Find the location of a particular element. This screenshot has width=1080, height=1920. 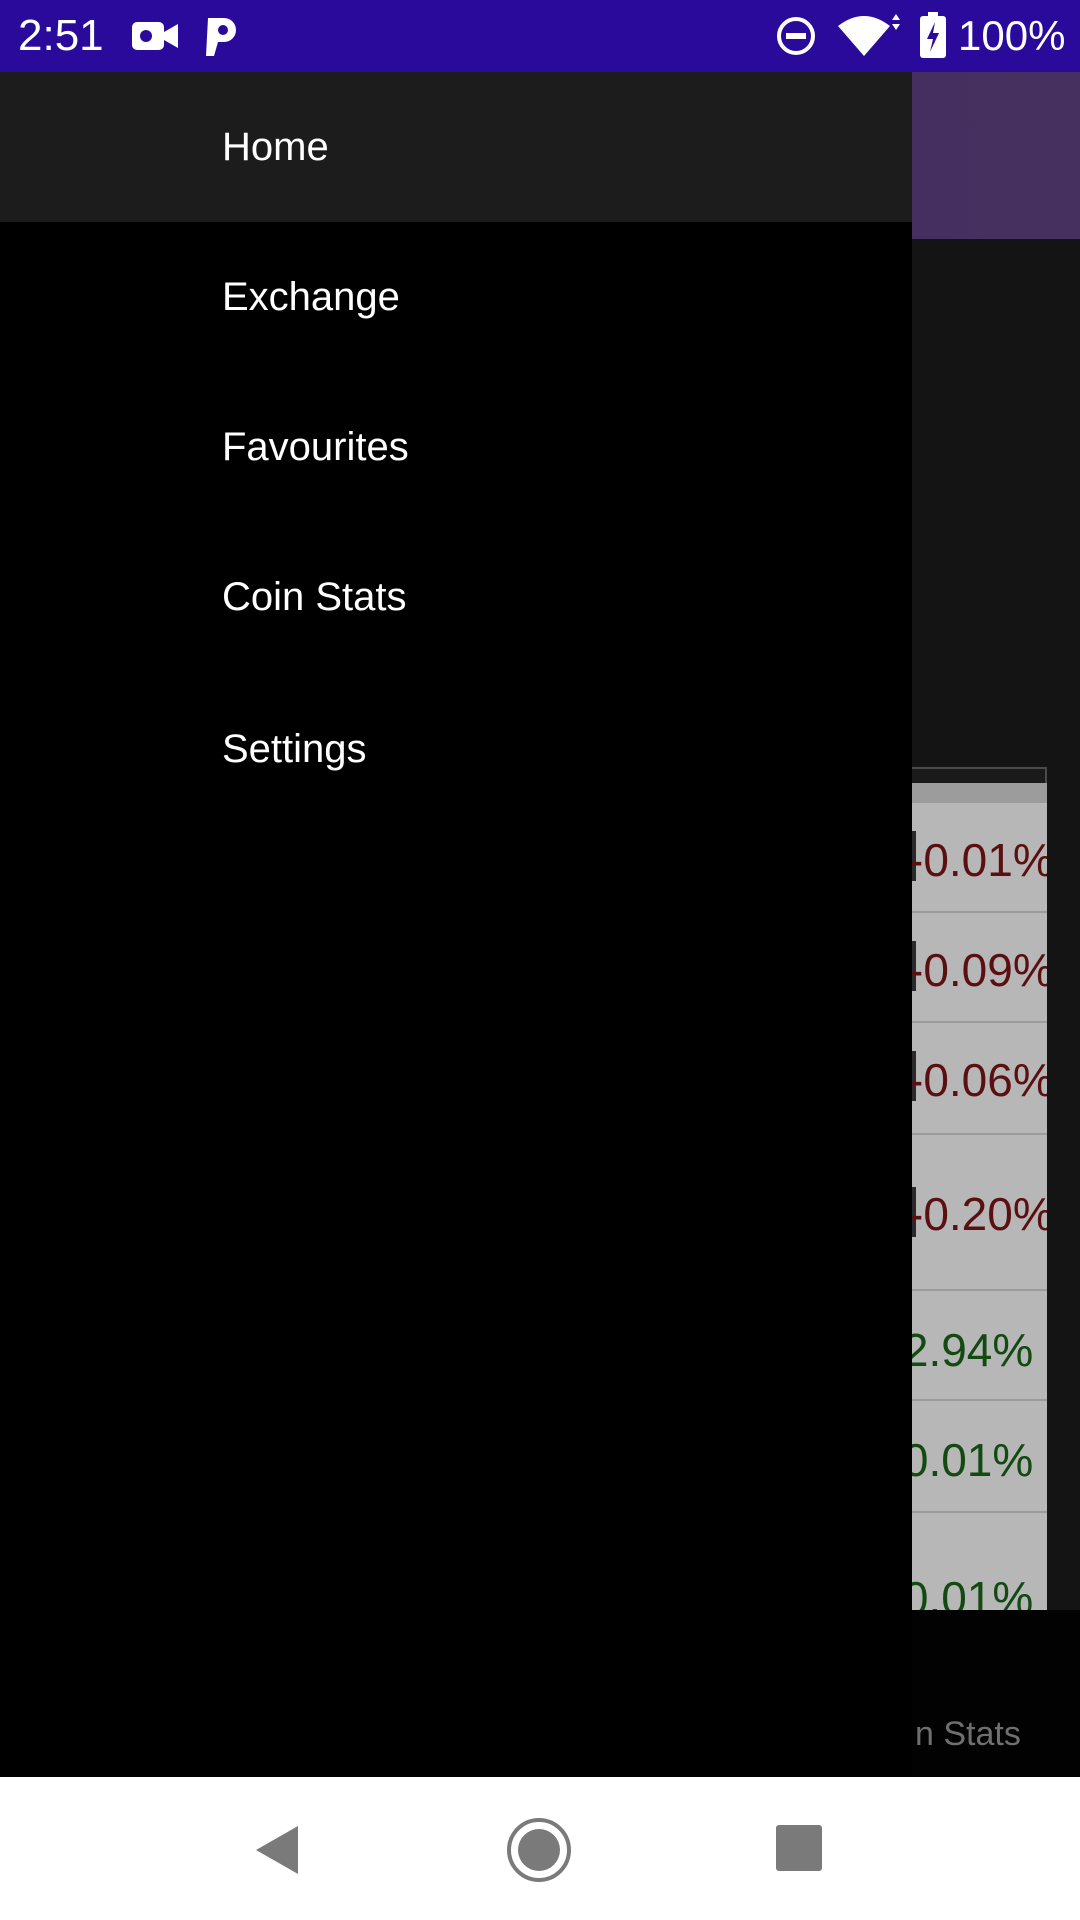

home-icon is located at coordinates (539, 1850).